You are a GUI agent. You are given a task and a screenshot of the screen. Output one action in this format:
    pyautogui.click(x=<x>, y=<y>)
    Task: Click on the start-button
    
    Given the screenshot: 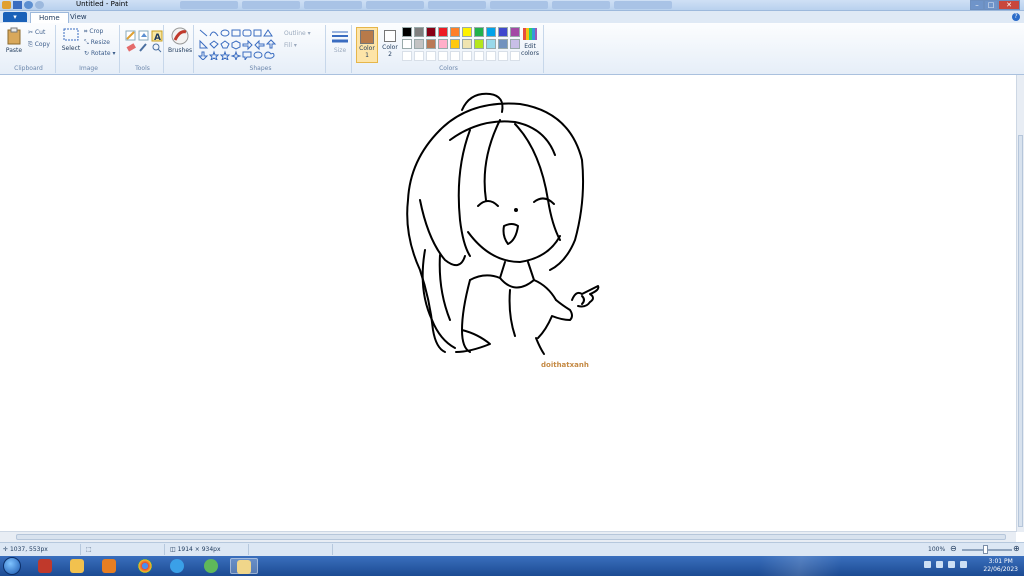 What is the action you would take?
    pyautogui.click(x=12, y=566)
    